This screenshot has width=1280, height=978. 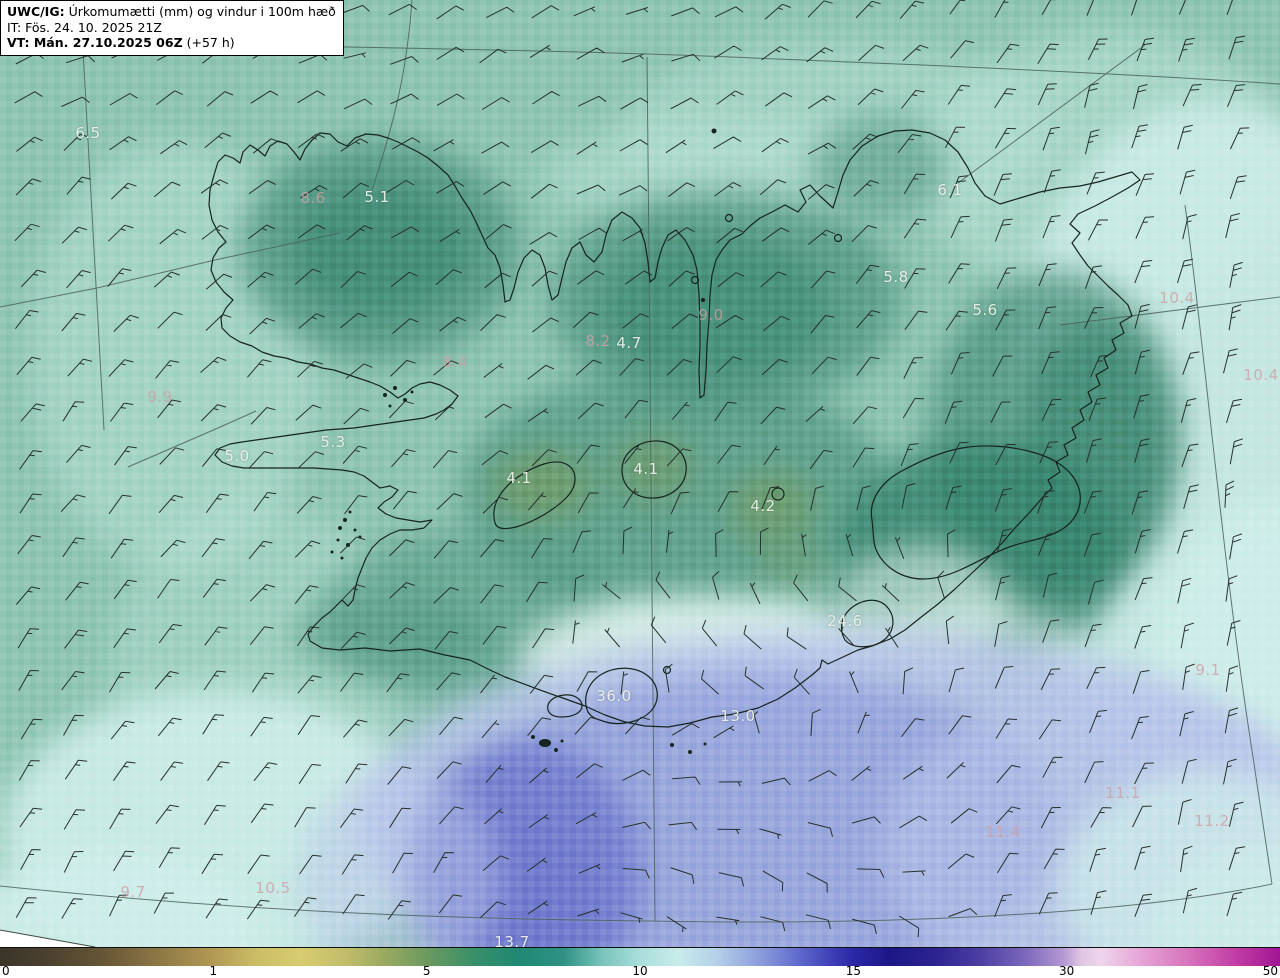 I want to click on wind-value-label: 11.4, so click(x=1003, y=832).